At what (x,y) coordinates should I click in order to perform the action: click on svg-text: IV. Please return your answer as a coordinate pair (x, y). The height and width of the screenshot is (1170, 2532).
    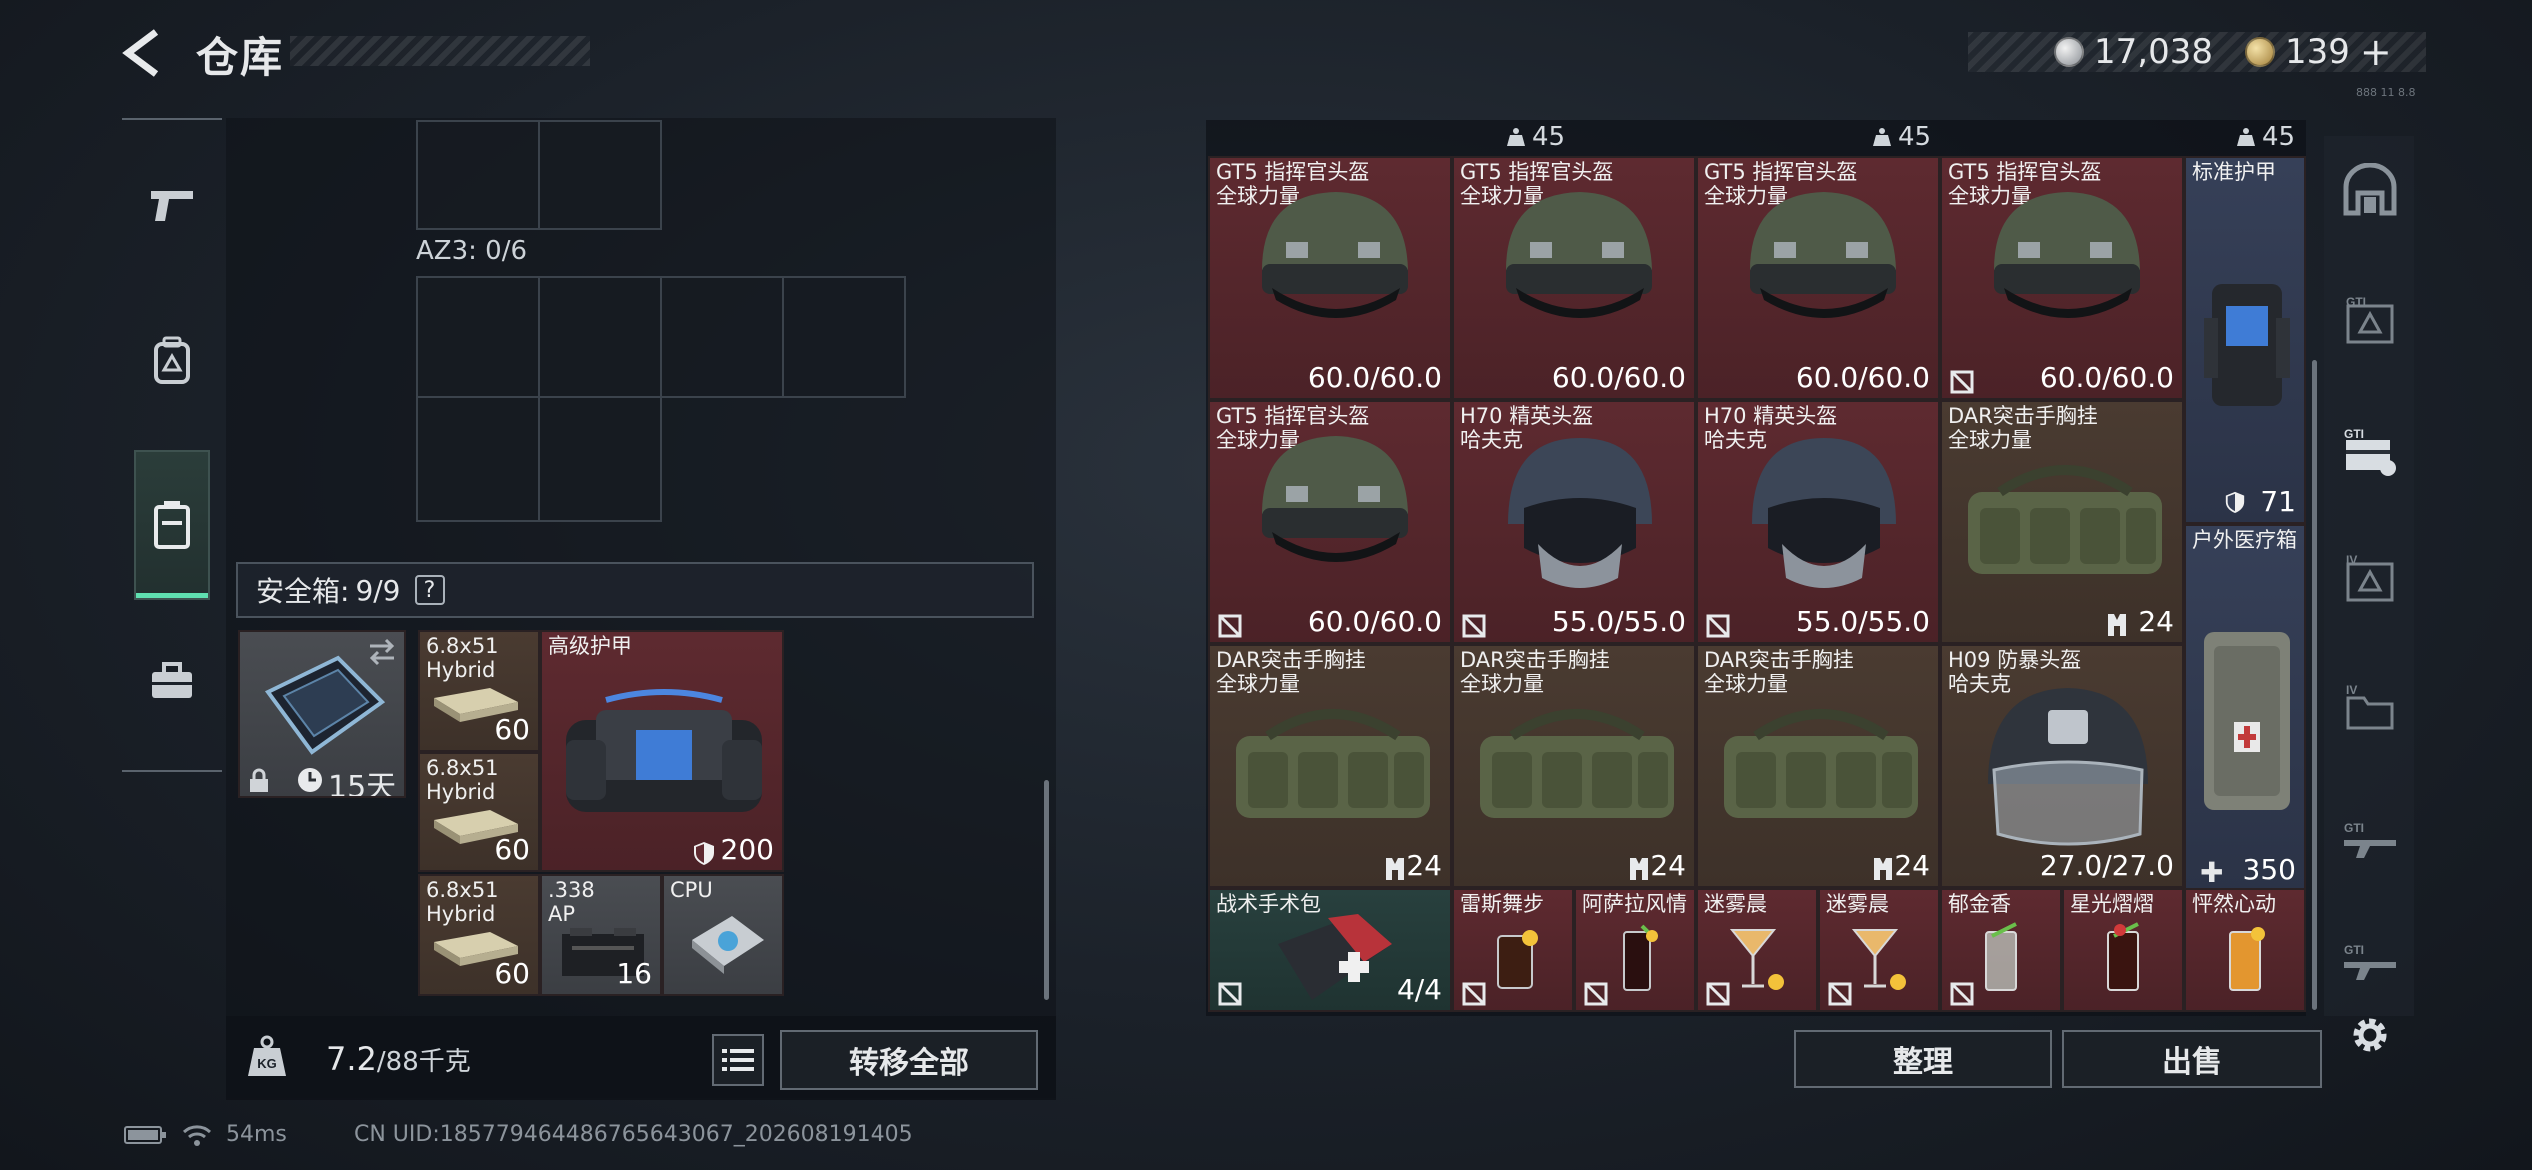
    Looking at the image, I should click on (2351, 560).